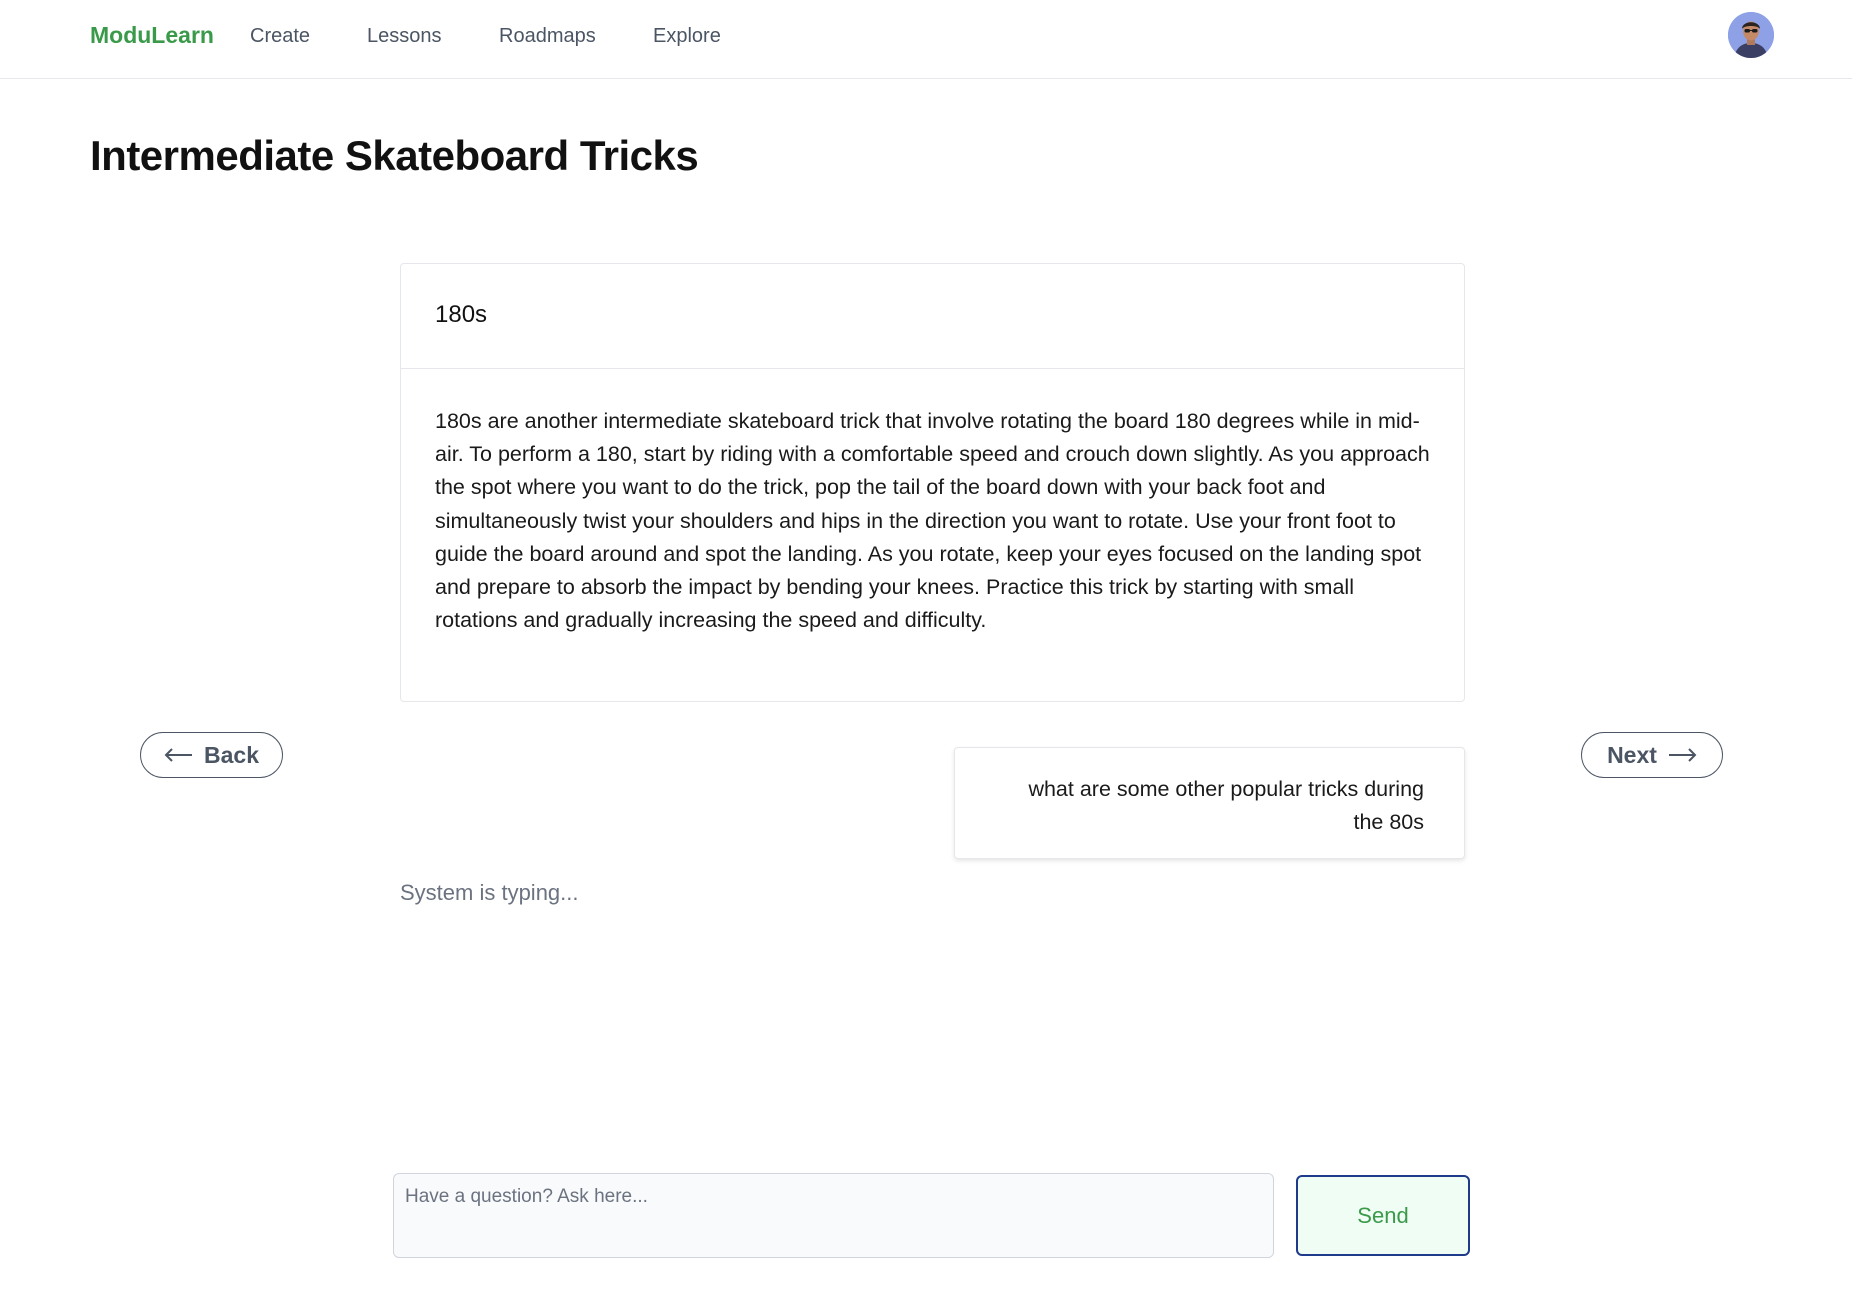 The width and height of the screenshot is (1852, 1312). What do you see at coordinates (1383, 1215) in the screenshot?
I see `send-button: Send` at bounding box center [1383, 1215].